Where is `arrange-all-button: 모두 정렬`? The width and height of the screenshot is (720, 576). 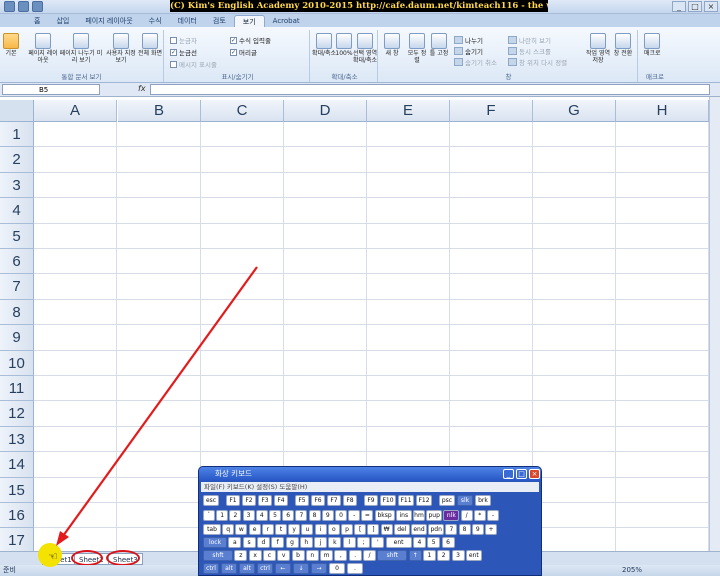 arrange-all-button: 모두 정렬 is located at coordinates (417, 48).